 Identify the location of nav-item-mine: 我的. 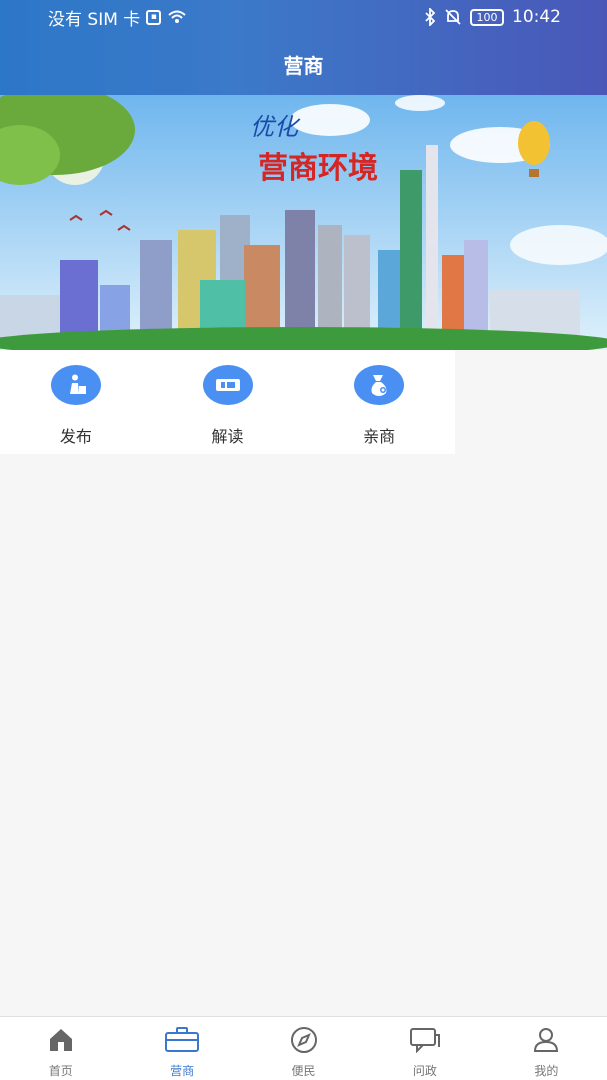
(546, 1048).